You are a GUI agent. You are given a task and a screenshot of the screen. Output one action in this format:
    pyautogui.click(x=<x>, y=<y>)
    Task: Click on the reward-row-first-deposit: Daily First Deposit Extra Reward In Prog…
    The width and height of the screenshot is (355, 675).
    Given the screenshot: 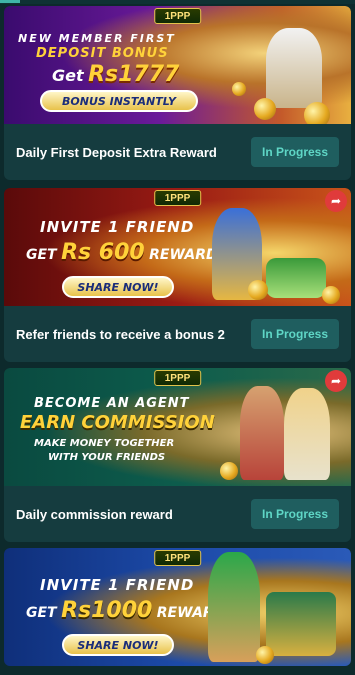 What is the action you would take?
    pyautogui.click(x=177, y=152)
    